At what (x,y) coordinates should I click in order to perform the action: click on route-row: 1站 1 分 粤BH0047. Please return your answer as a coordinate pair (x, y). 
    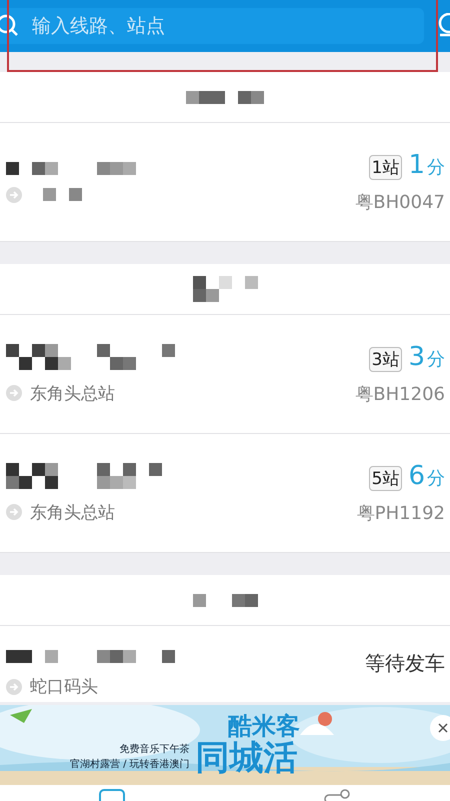
    Looking at the image, I should click on (225, 182).